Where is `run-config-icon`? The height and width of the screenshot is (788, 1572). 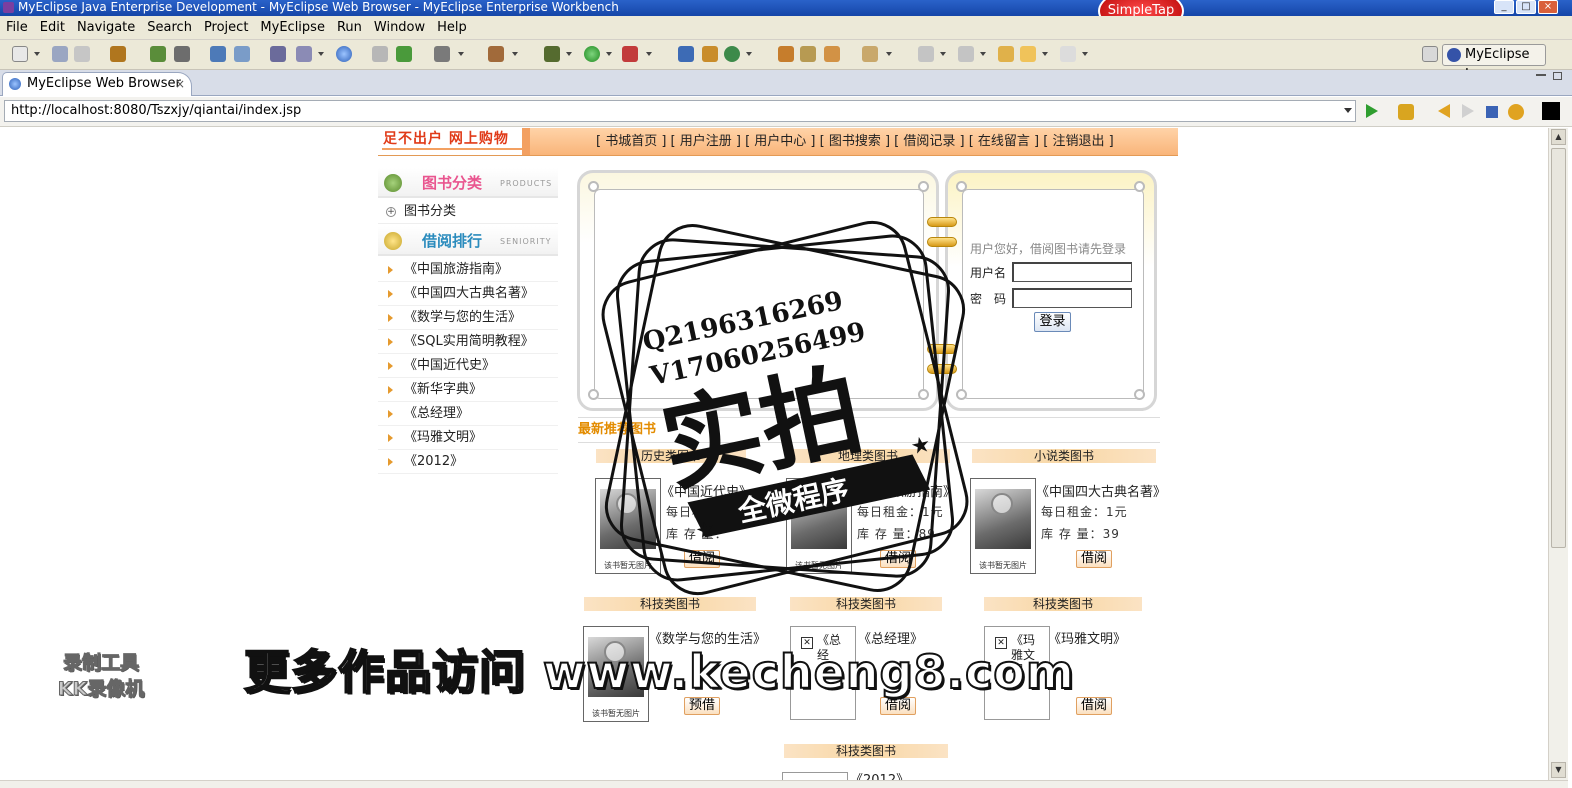
run-config-icon is located at coordinates (404, 54).